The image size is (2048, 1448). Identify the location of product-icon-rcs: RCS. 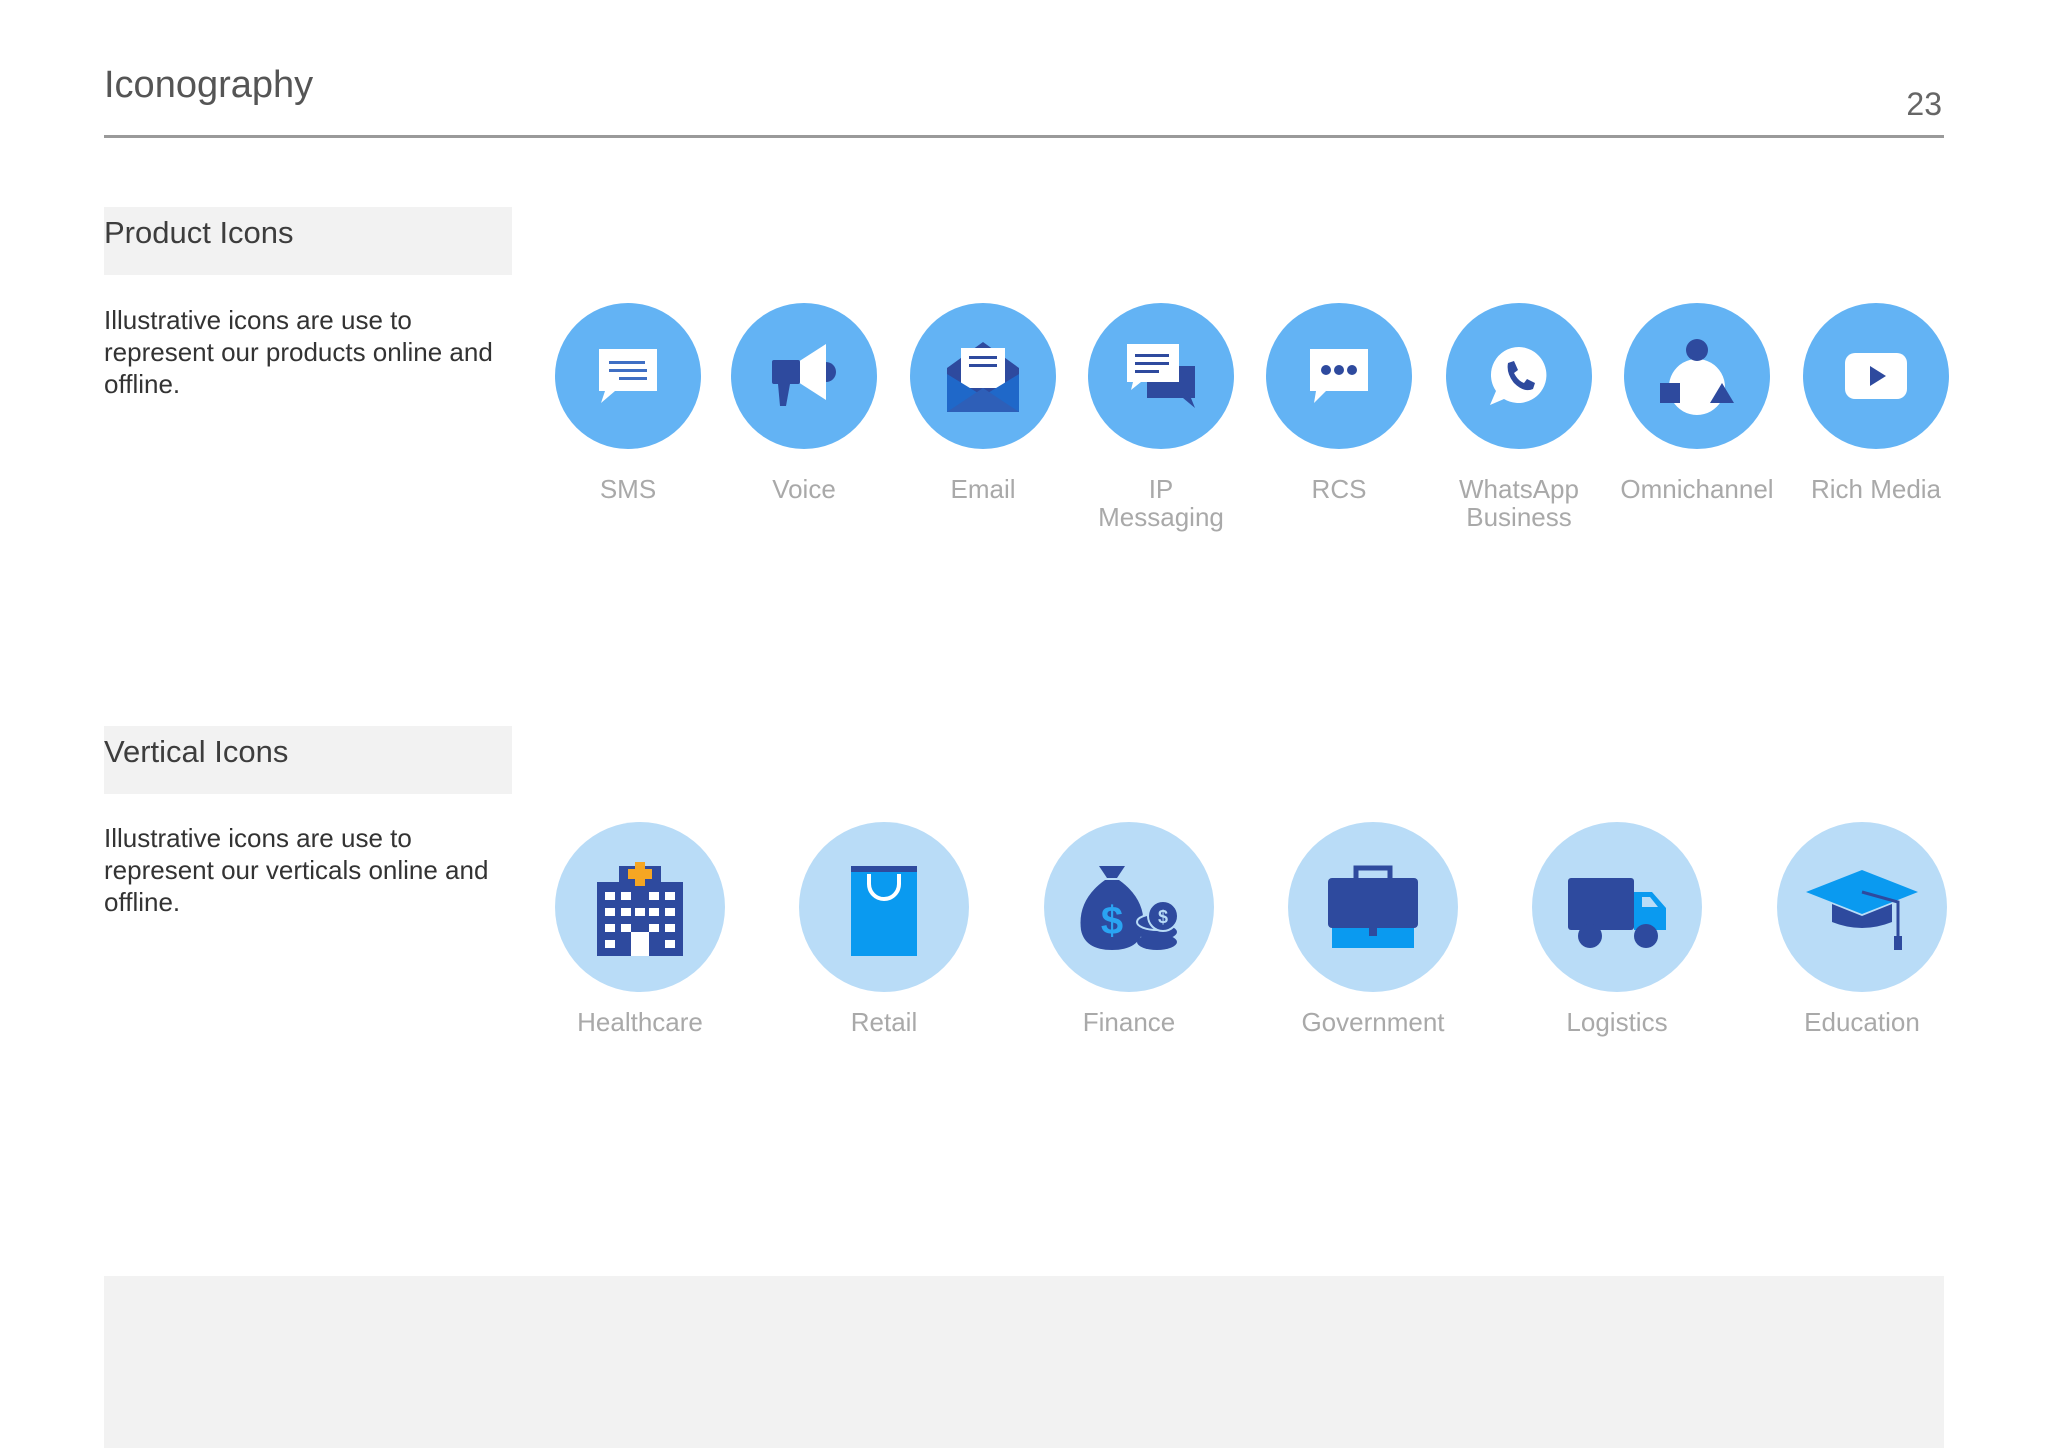
(1339, 403).